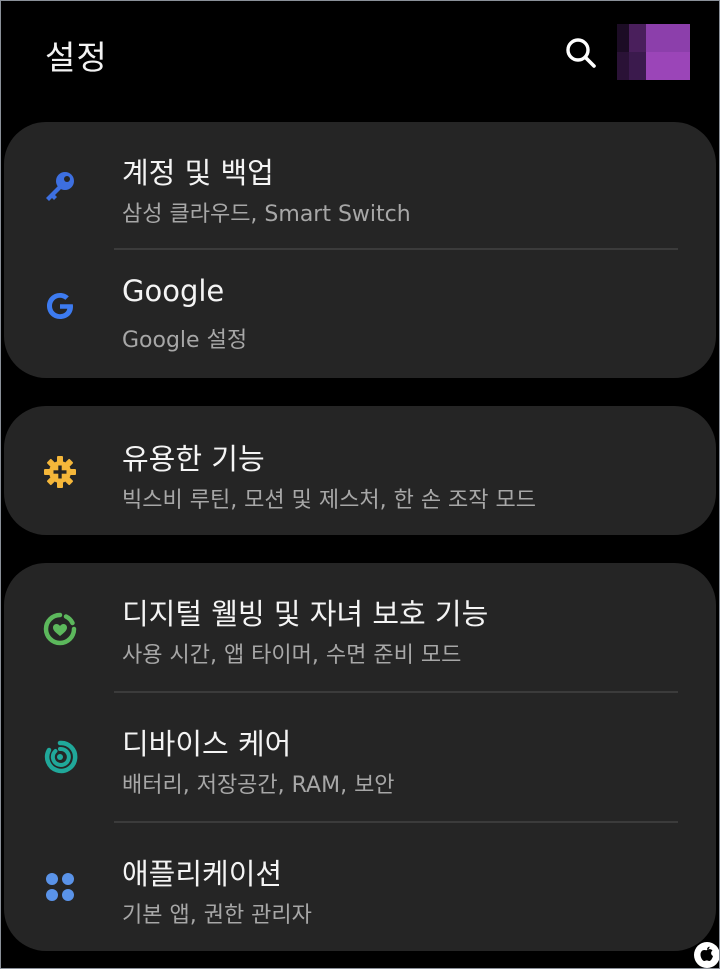 The height and width of the screenshot is (969, 720). What do you see at coordinates (360, 186) in the screenshot?
I see `settings-item-accounts-backup: 계정 및 백업 삼성 클라우드, Smart Switch` at bounding box center [360, 186].